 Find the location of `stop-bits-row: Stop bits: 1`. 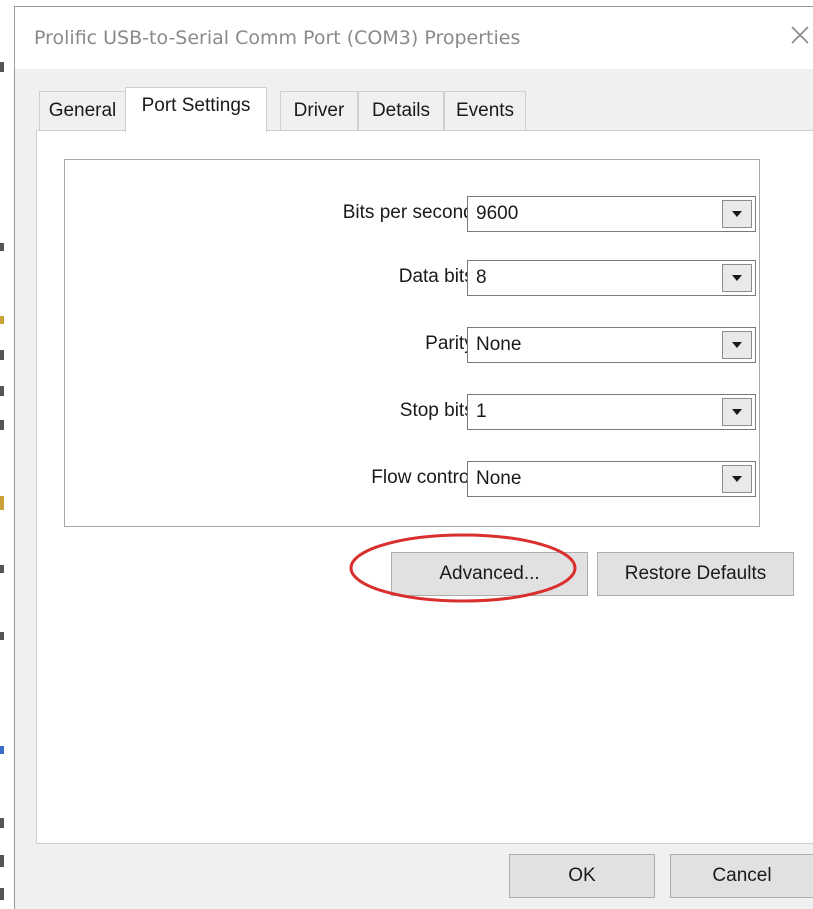

stop-bits-row: Stop bits: 1 is located at coordinates (412, 412).